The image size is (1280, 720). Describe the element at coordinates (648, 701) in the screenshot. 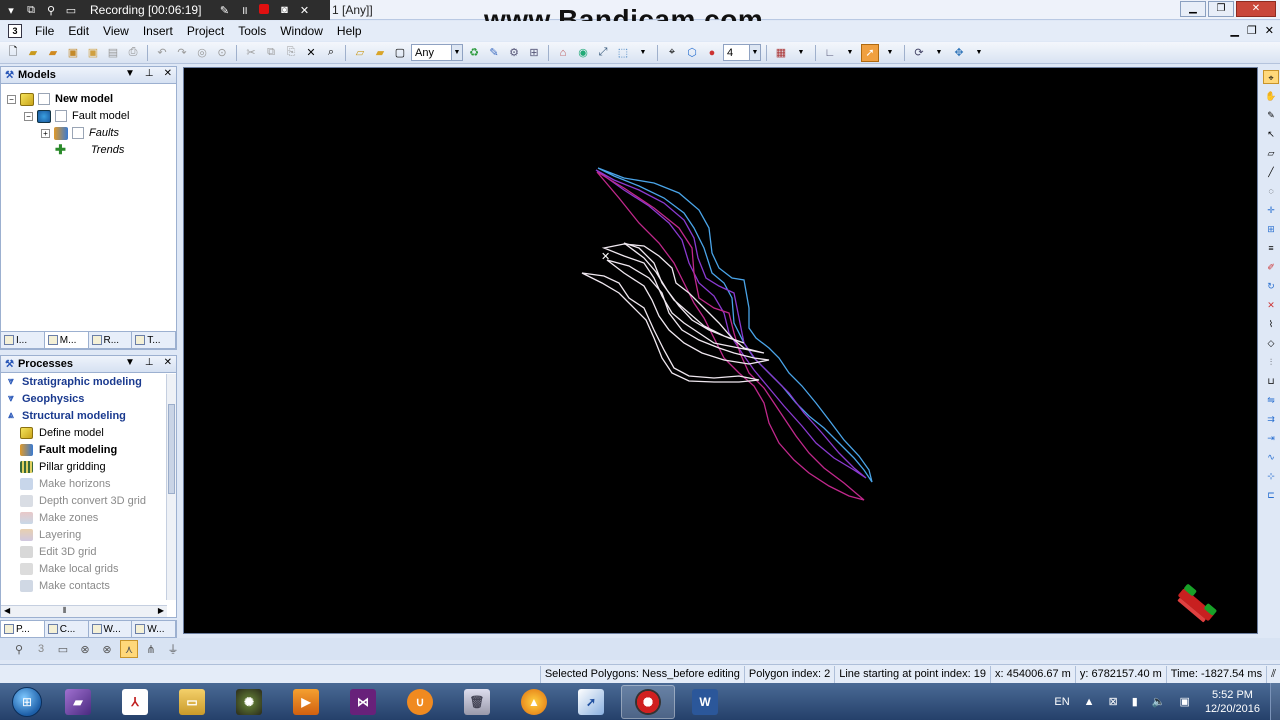

I see `taskbar-bandicam` at that location.